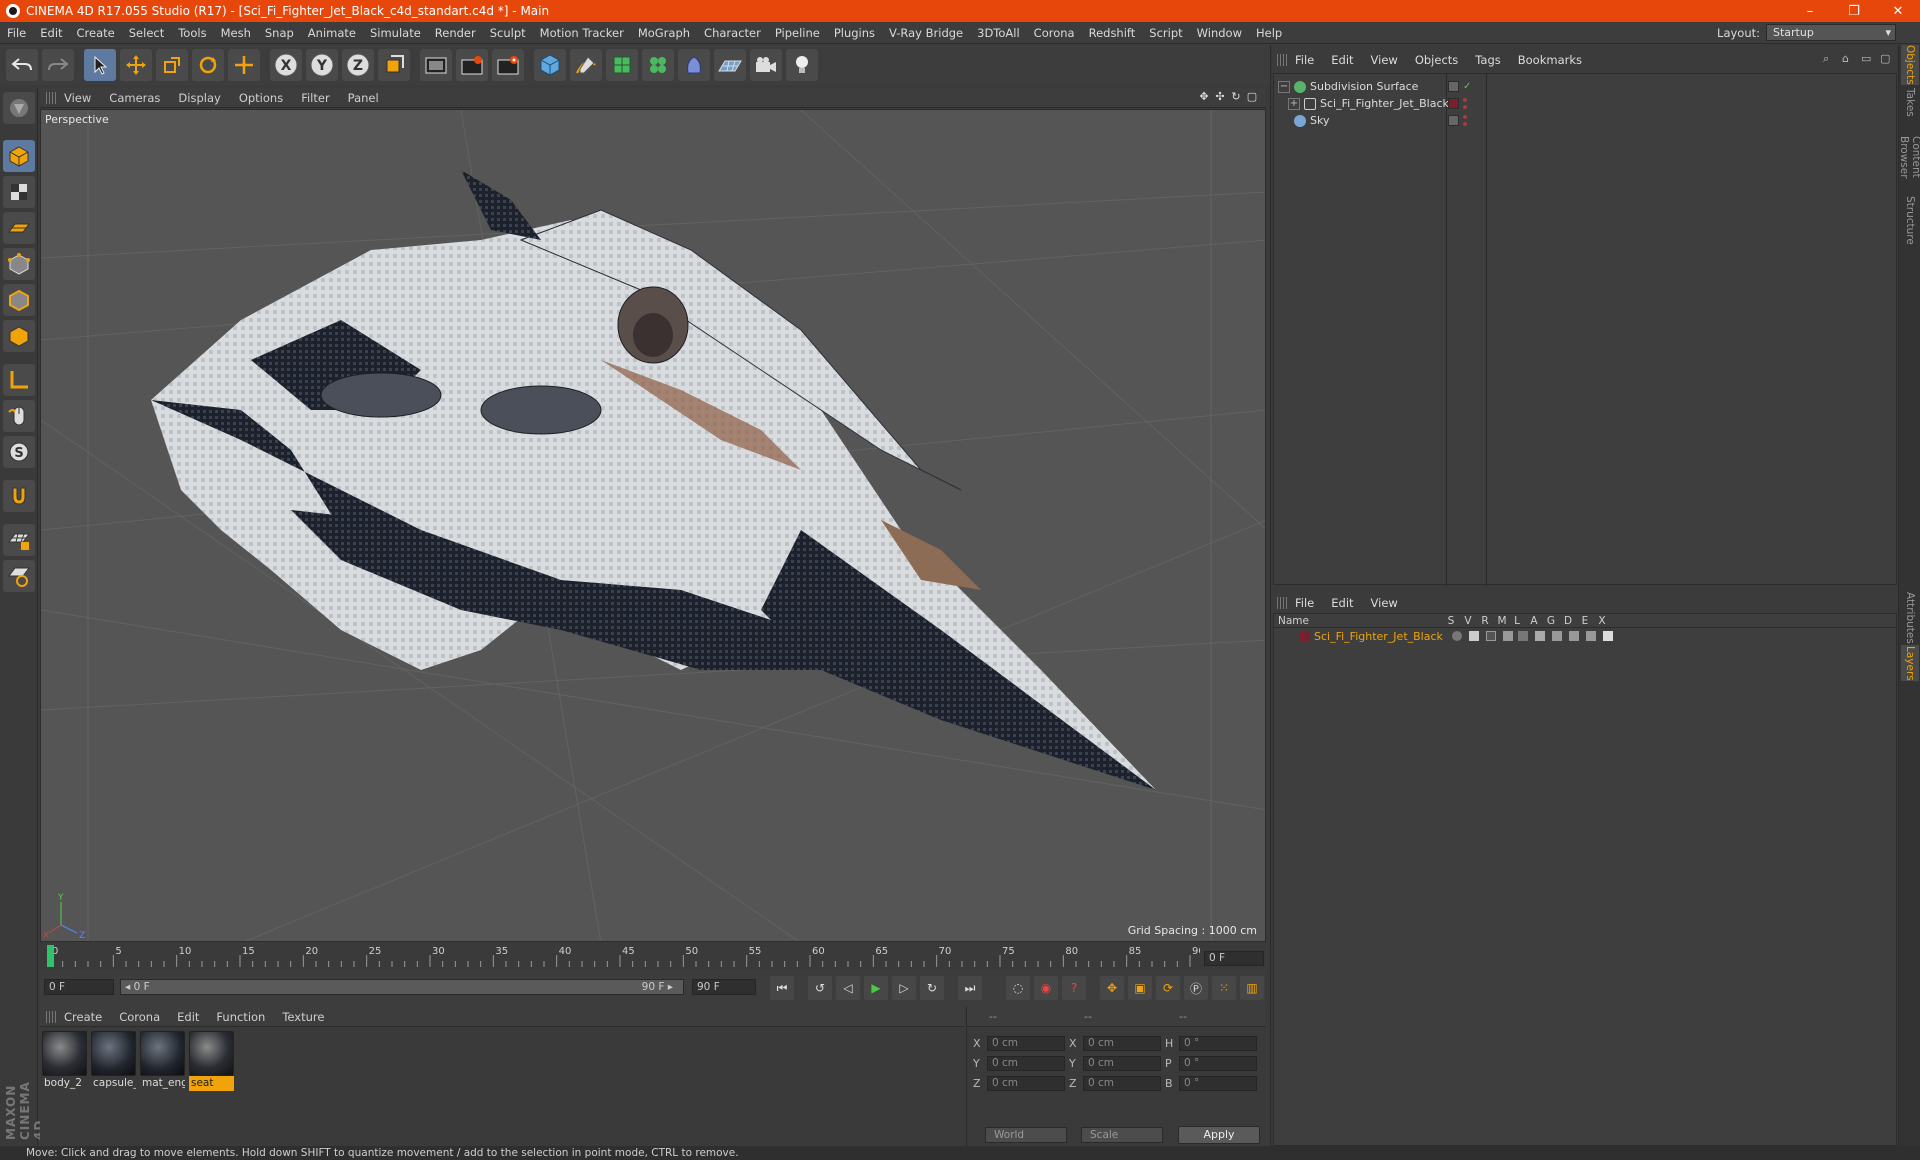 This screenshot has width=1920, height=1160. I want to click on axis-y-icon: Y, so click(322, 65).